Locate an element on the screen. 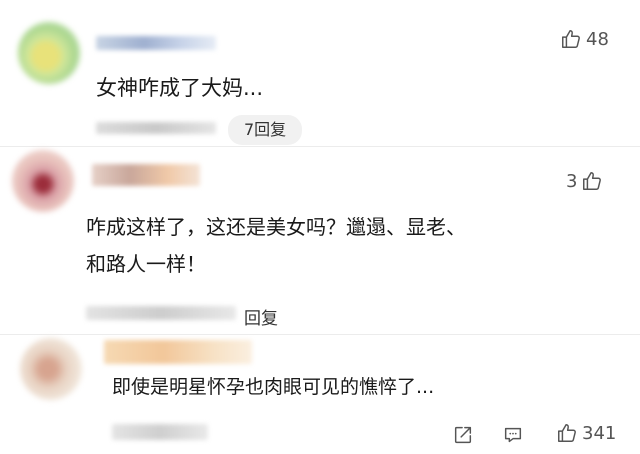 This screenshot has height=454, width=640. like-button: 3 is located at coordinates (584, 181).